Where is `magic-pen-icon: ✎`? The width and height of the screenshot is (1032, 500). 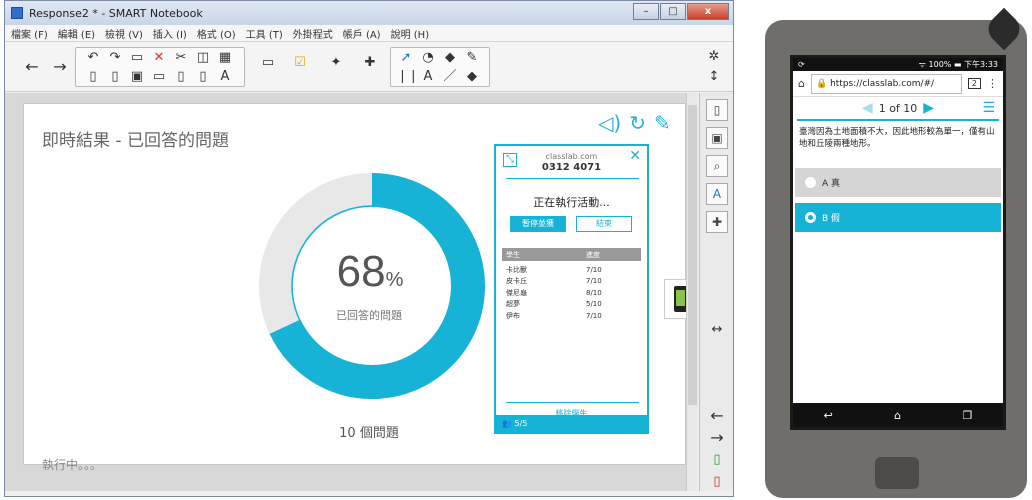
magic-pen-icon: ✎ is located at coordinates (472, 58).